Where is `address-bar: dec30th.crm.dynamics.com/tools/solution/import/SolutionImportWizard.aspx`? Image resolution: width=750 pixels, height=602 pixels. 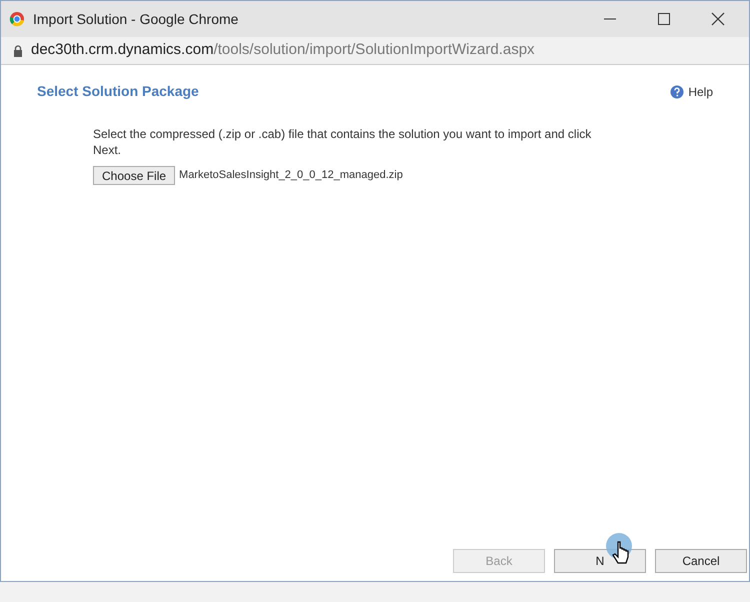 address-bar: dec30th.crm.dynamics.com/tools/solution/import/SolutionImportWizard.aspx is located at coordinates (375, 51).